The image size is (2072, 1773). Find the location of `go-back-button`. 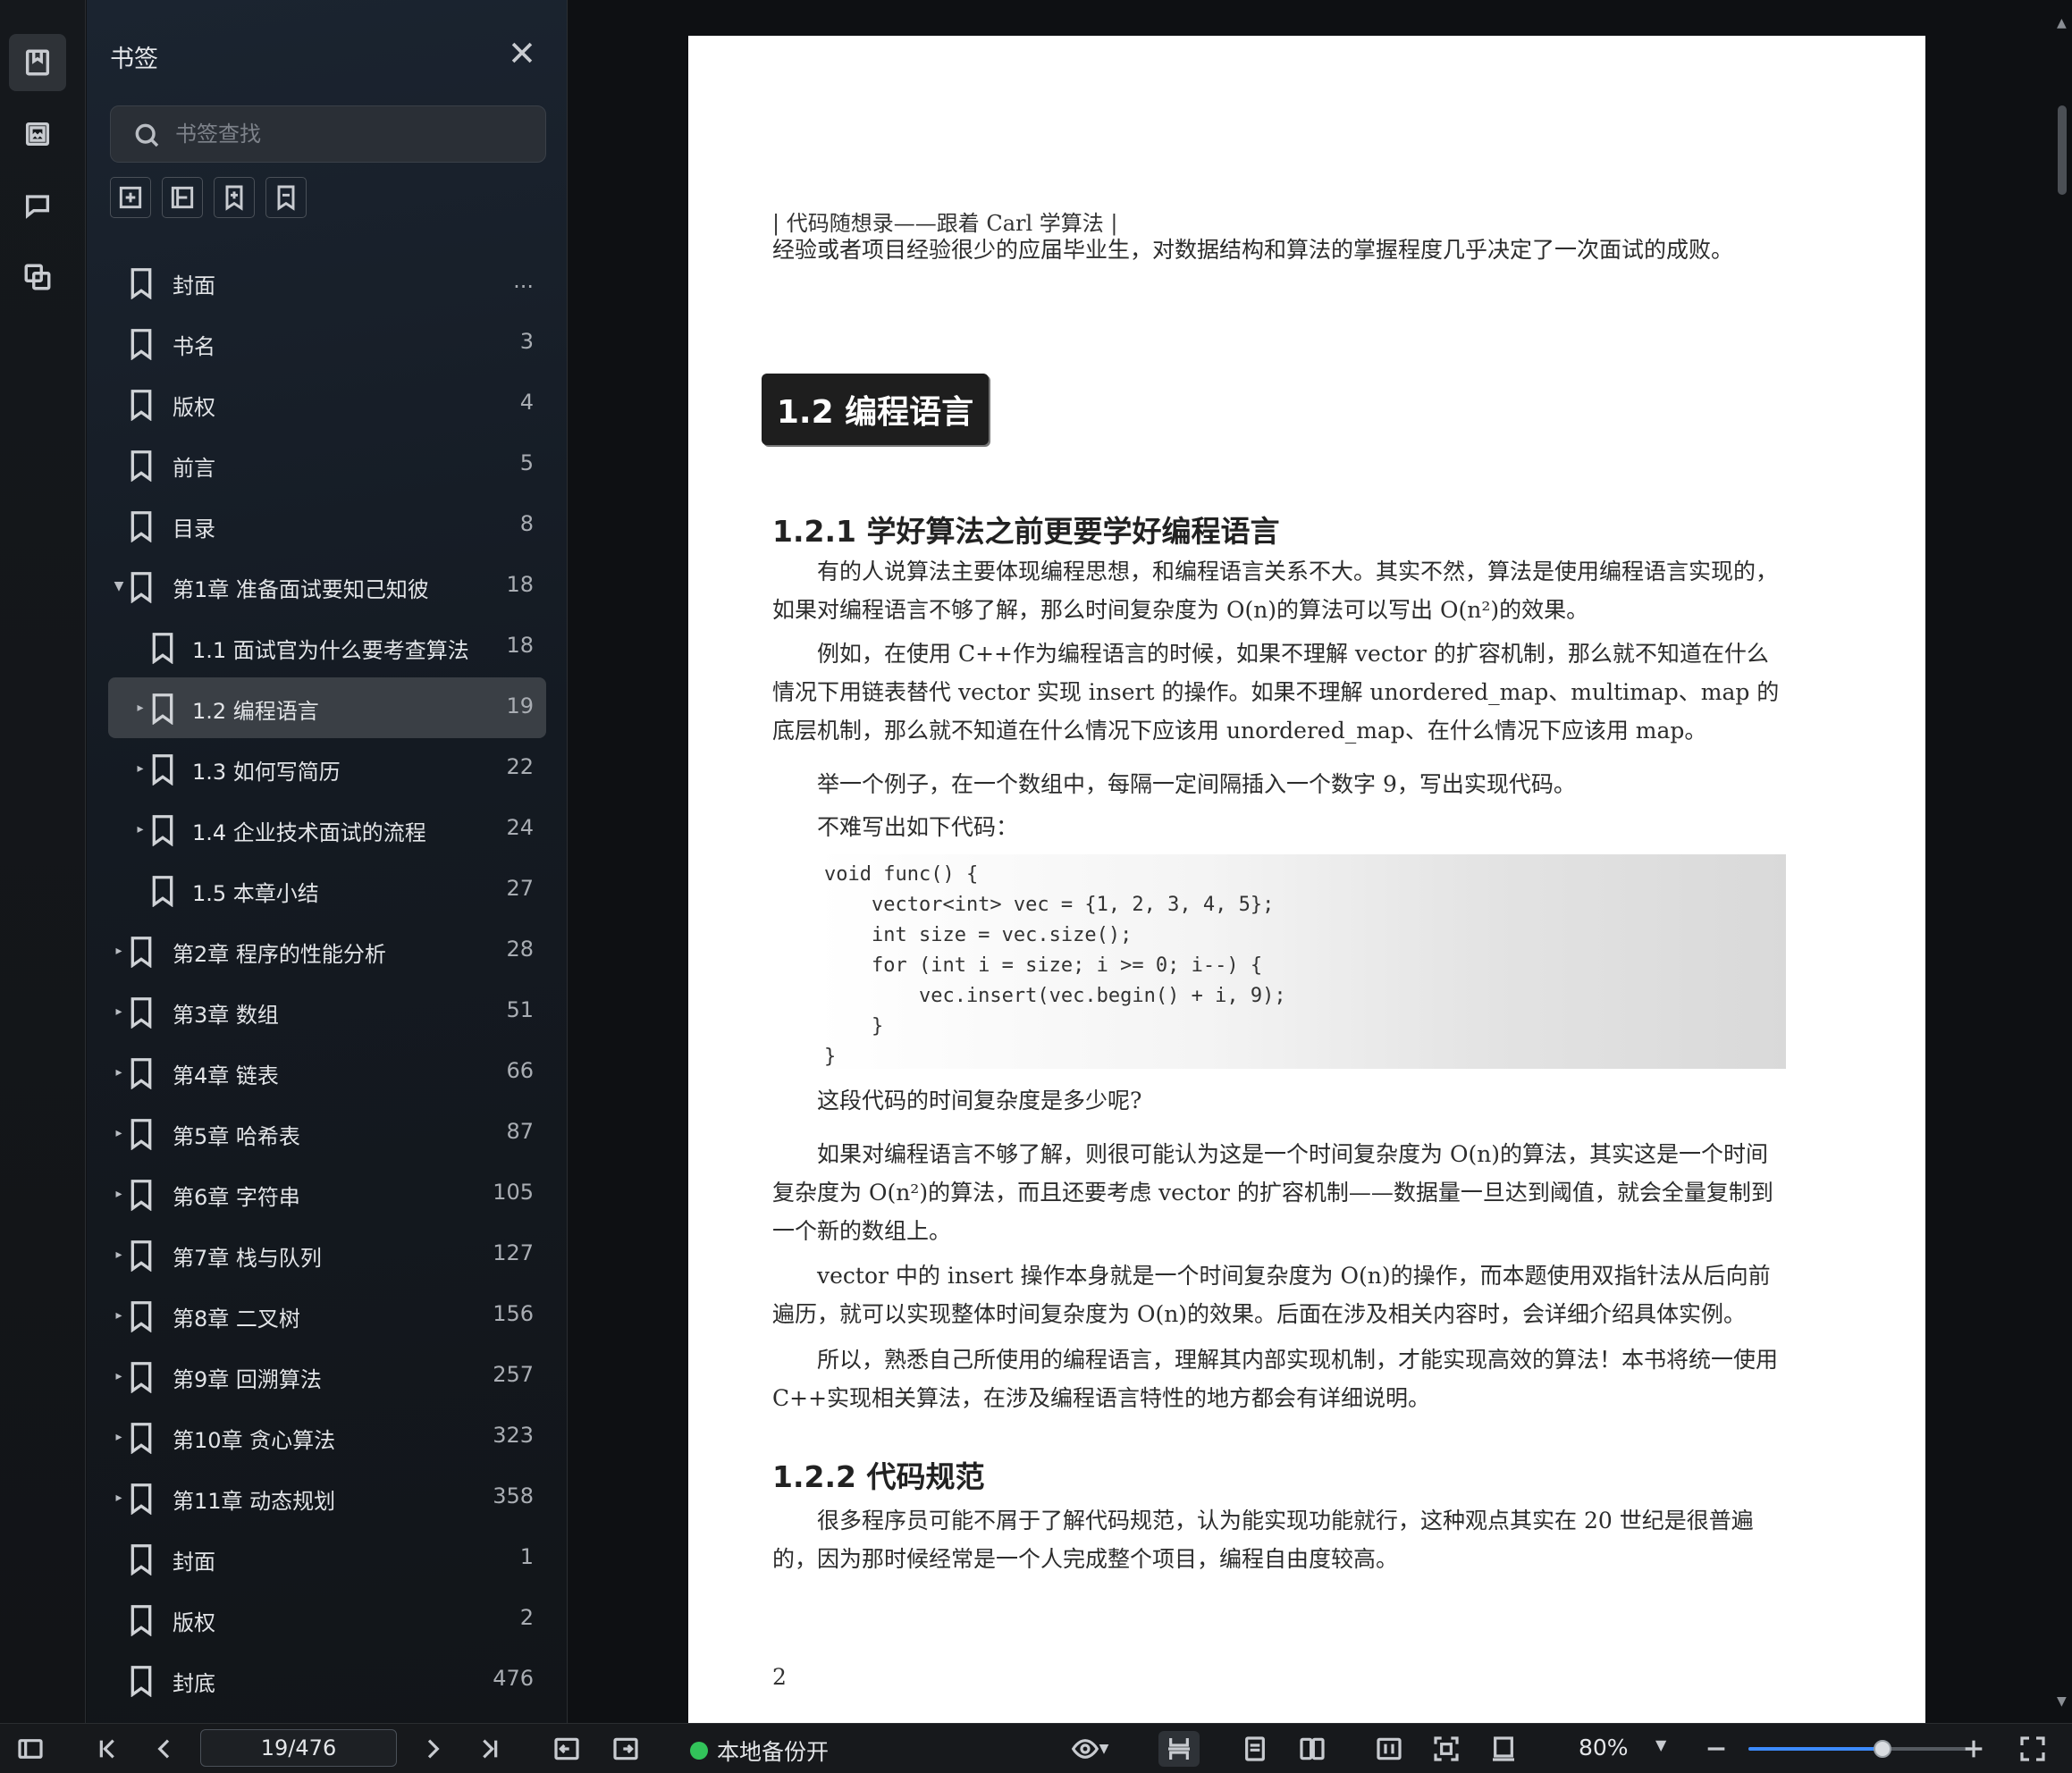

go-back-button is located at coordinates (567, 1749).